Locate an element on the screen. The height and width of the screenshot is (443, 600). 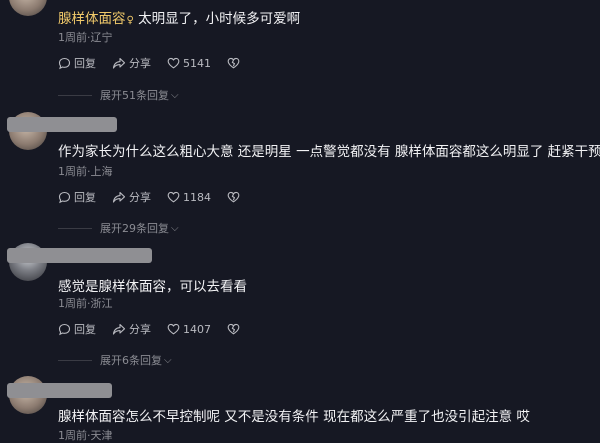
expand-replies-button: 展开51条回复 ⌵ is located at coordinates (118, 95).